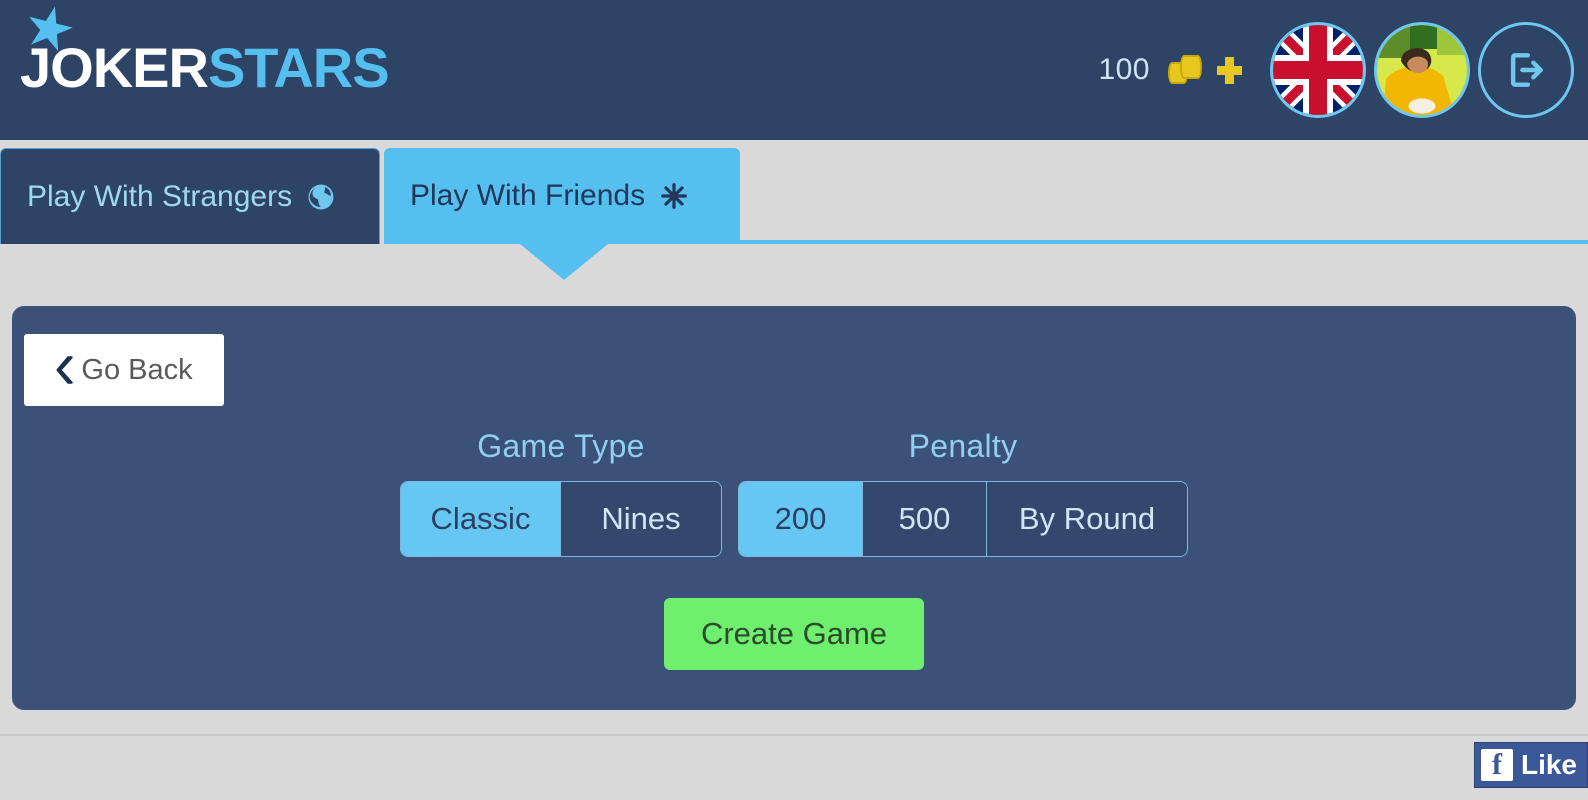 This screenshot has height=800, width=1588. I want to click on tab-underline, so click(1164, 242).